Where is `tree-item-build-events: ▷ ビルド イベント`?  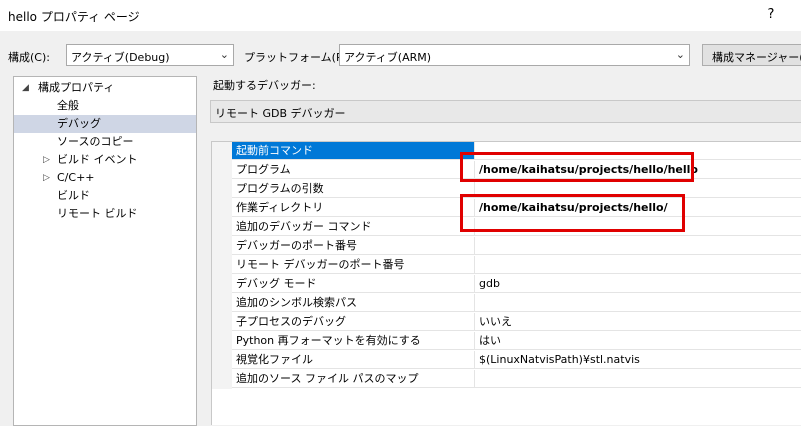
tree-item-build-events: ▷ ビルド イベント is located at coordinates (105, 160).